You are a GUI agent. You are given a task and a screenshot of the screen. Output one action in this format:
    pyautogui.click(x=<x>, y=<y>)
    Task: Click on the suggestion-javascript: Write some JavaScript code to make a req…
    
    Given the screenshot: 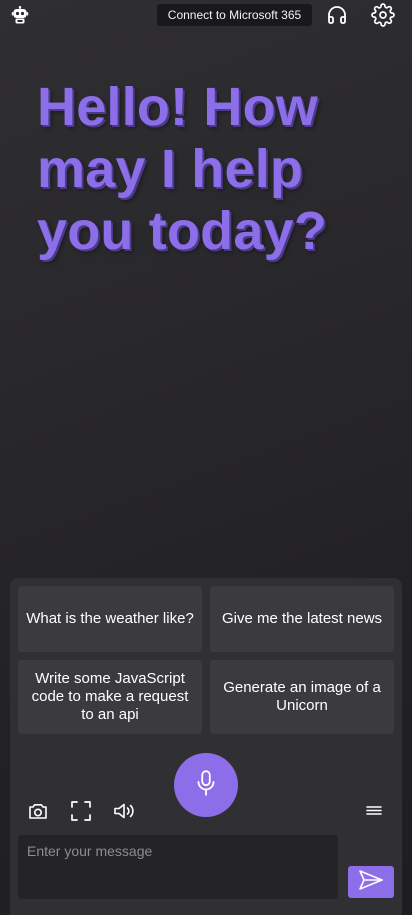 What is the action you would take?
    pyautogui.click(x=110, y=697)
    